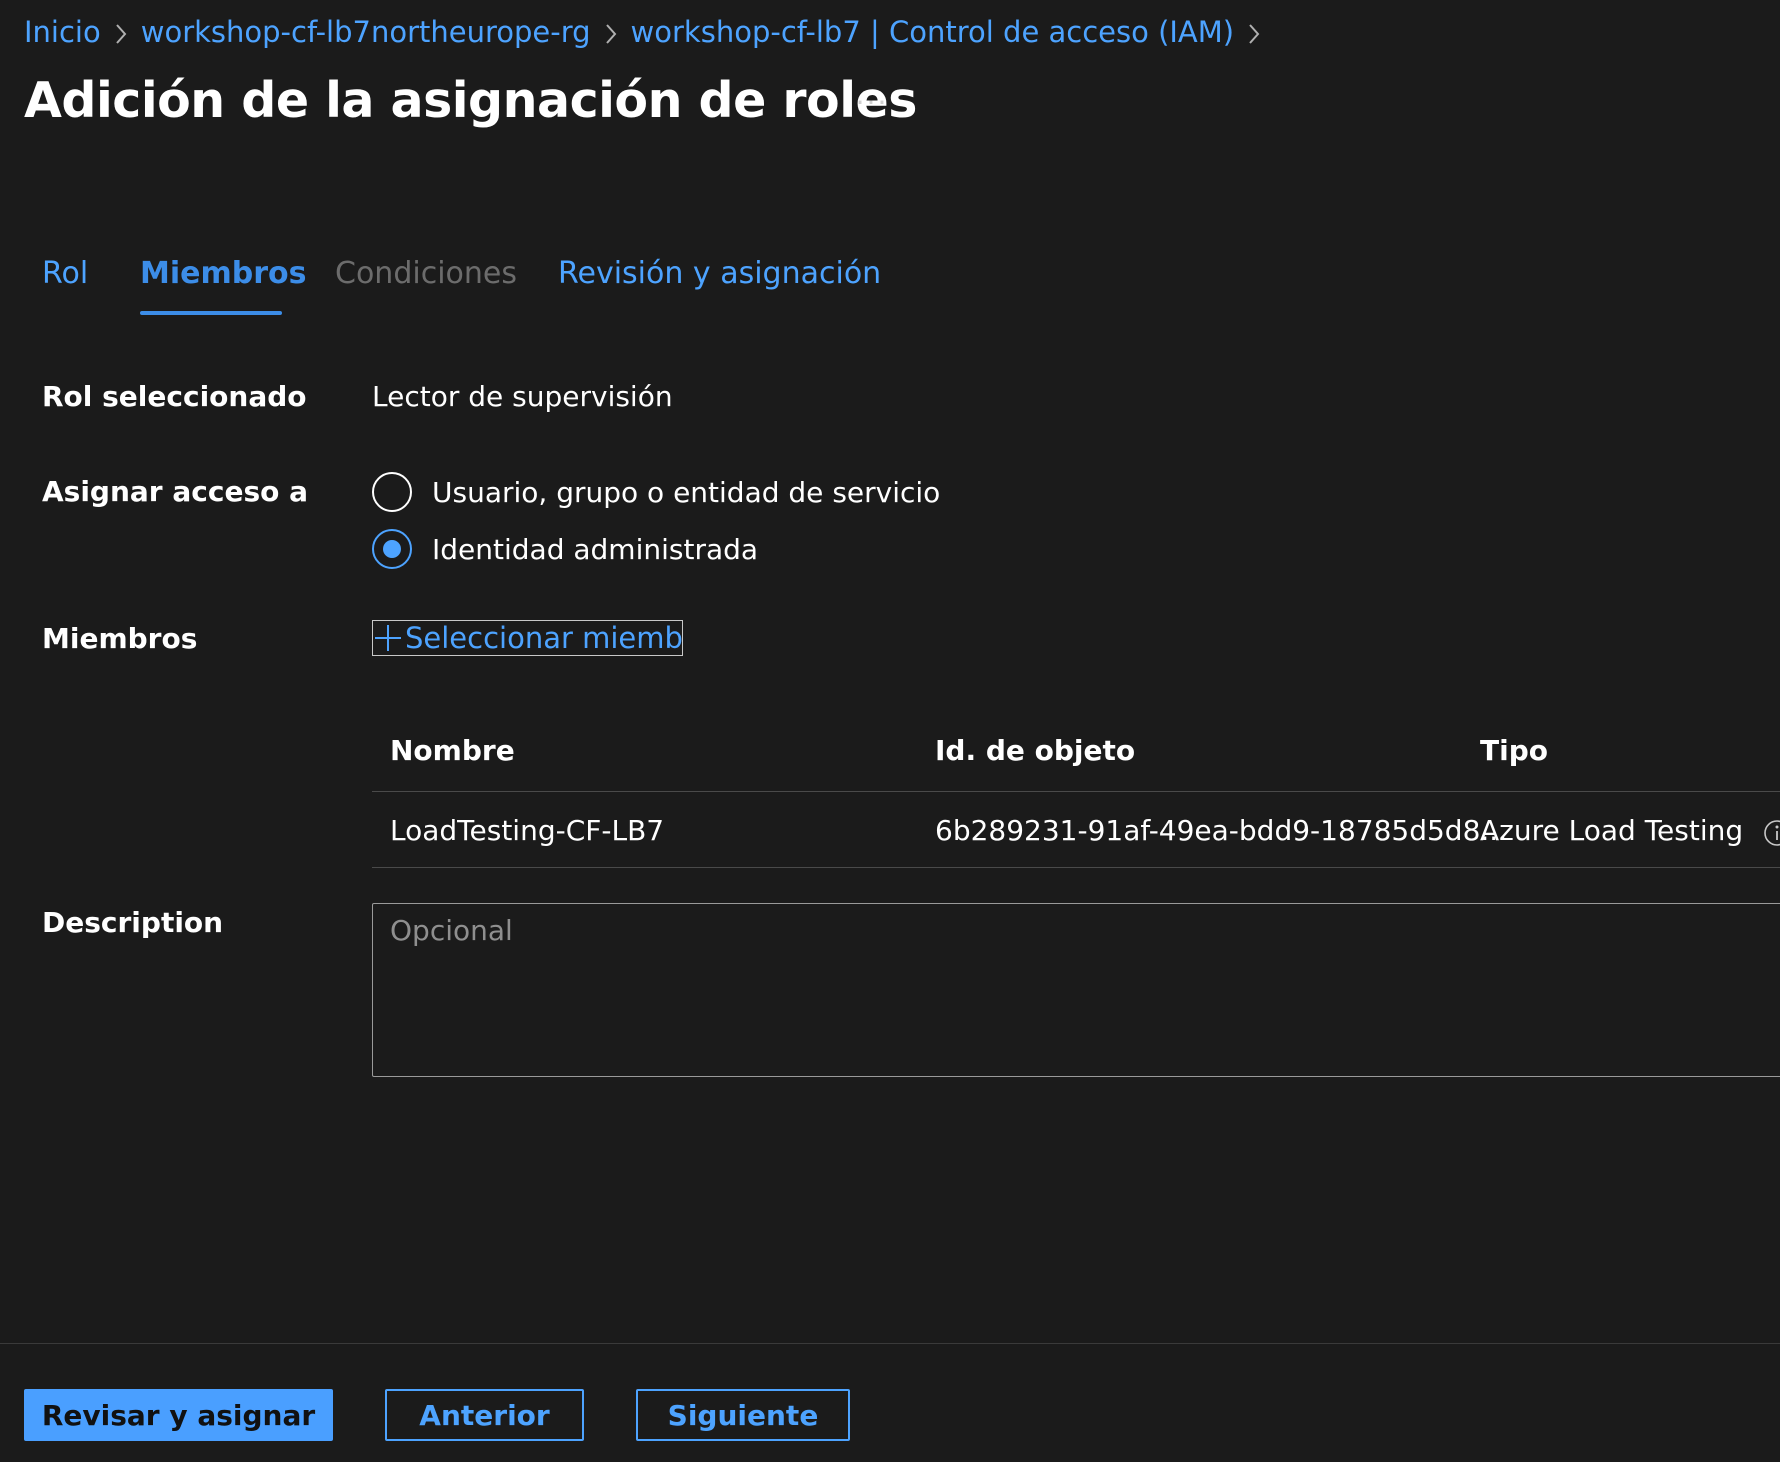 The height and width of the screenshot is (1462, 1780). I want to click on select-members-button: Seleccionar miembros, so click(527, 638).